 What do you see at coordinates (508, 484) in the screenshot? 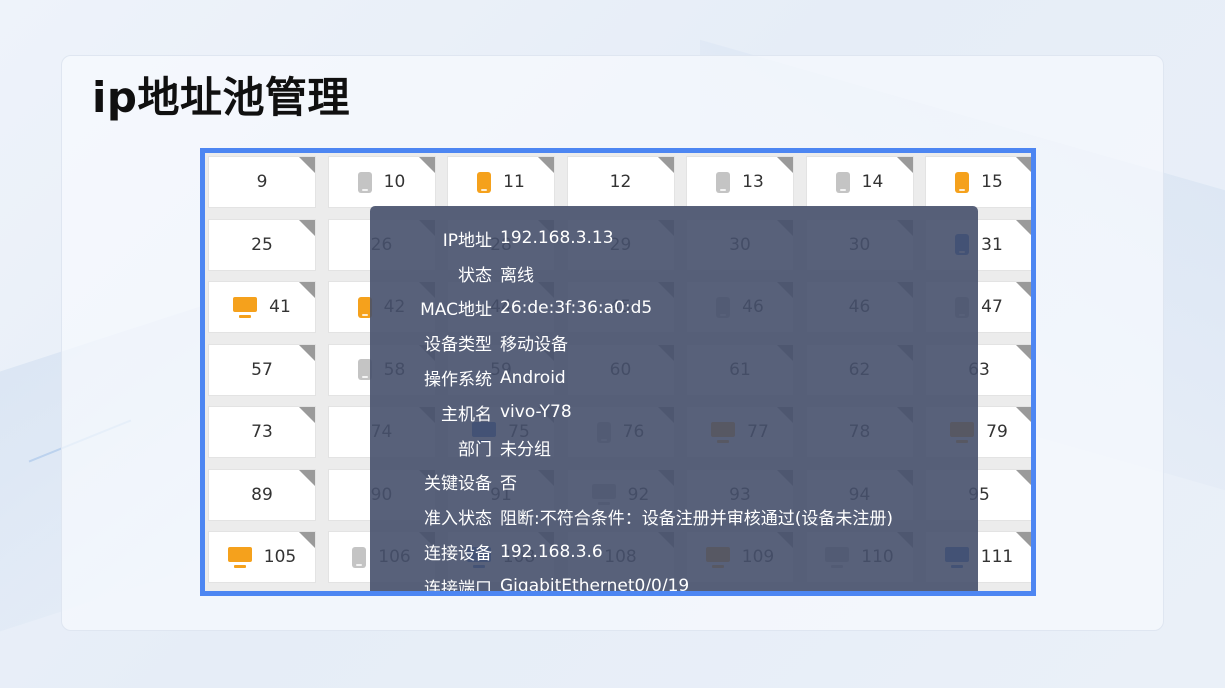
I see `tooltip-value: 否` at bounding box center [508, 484].